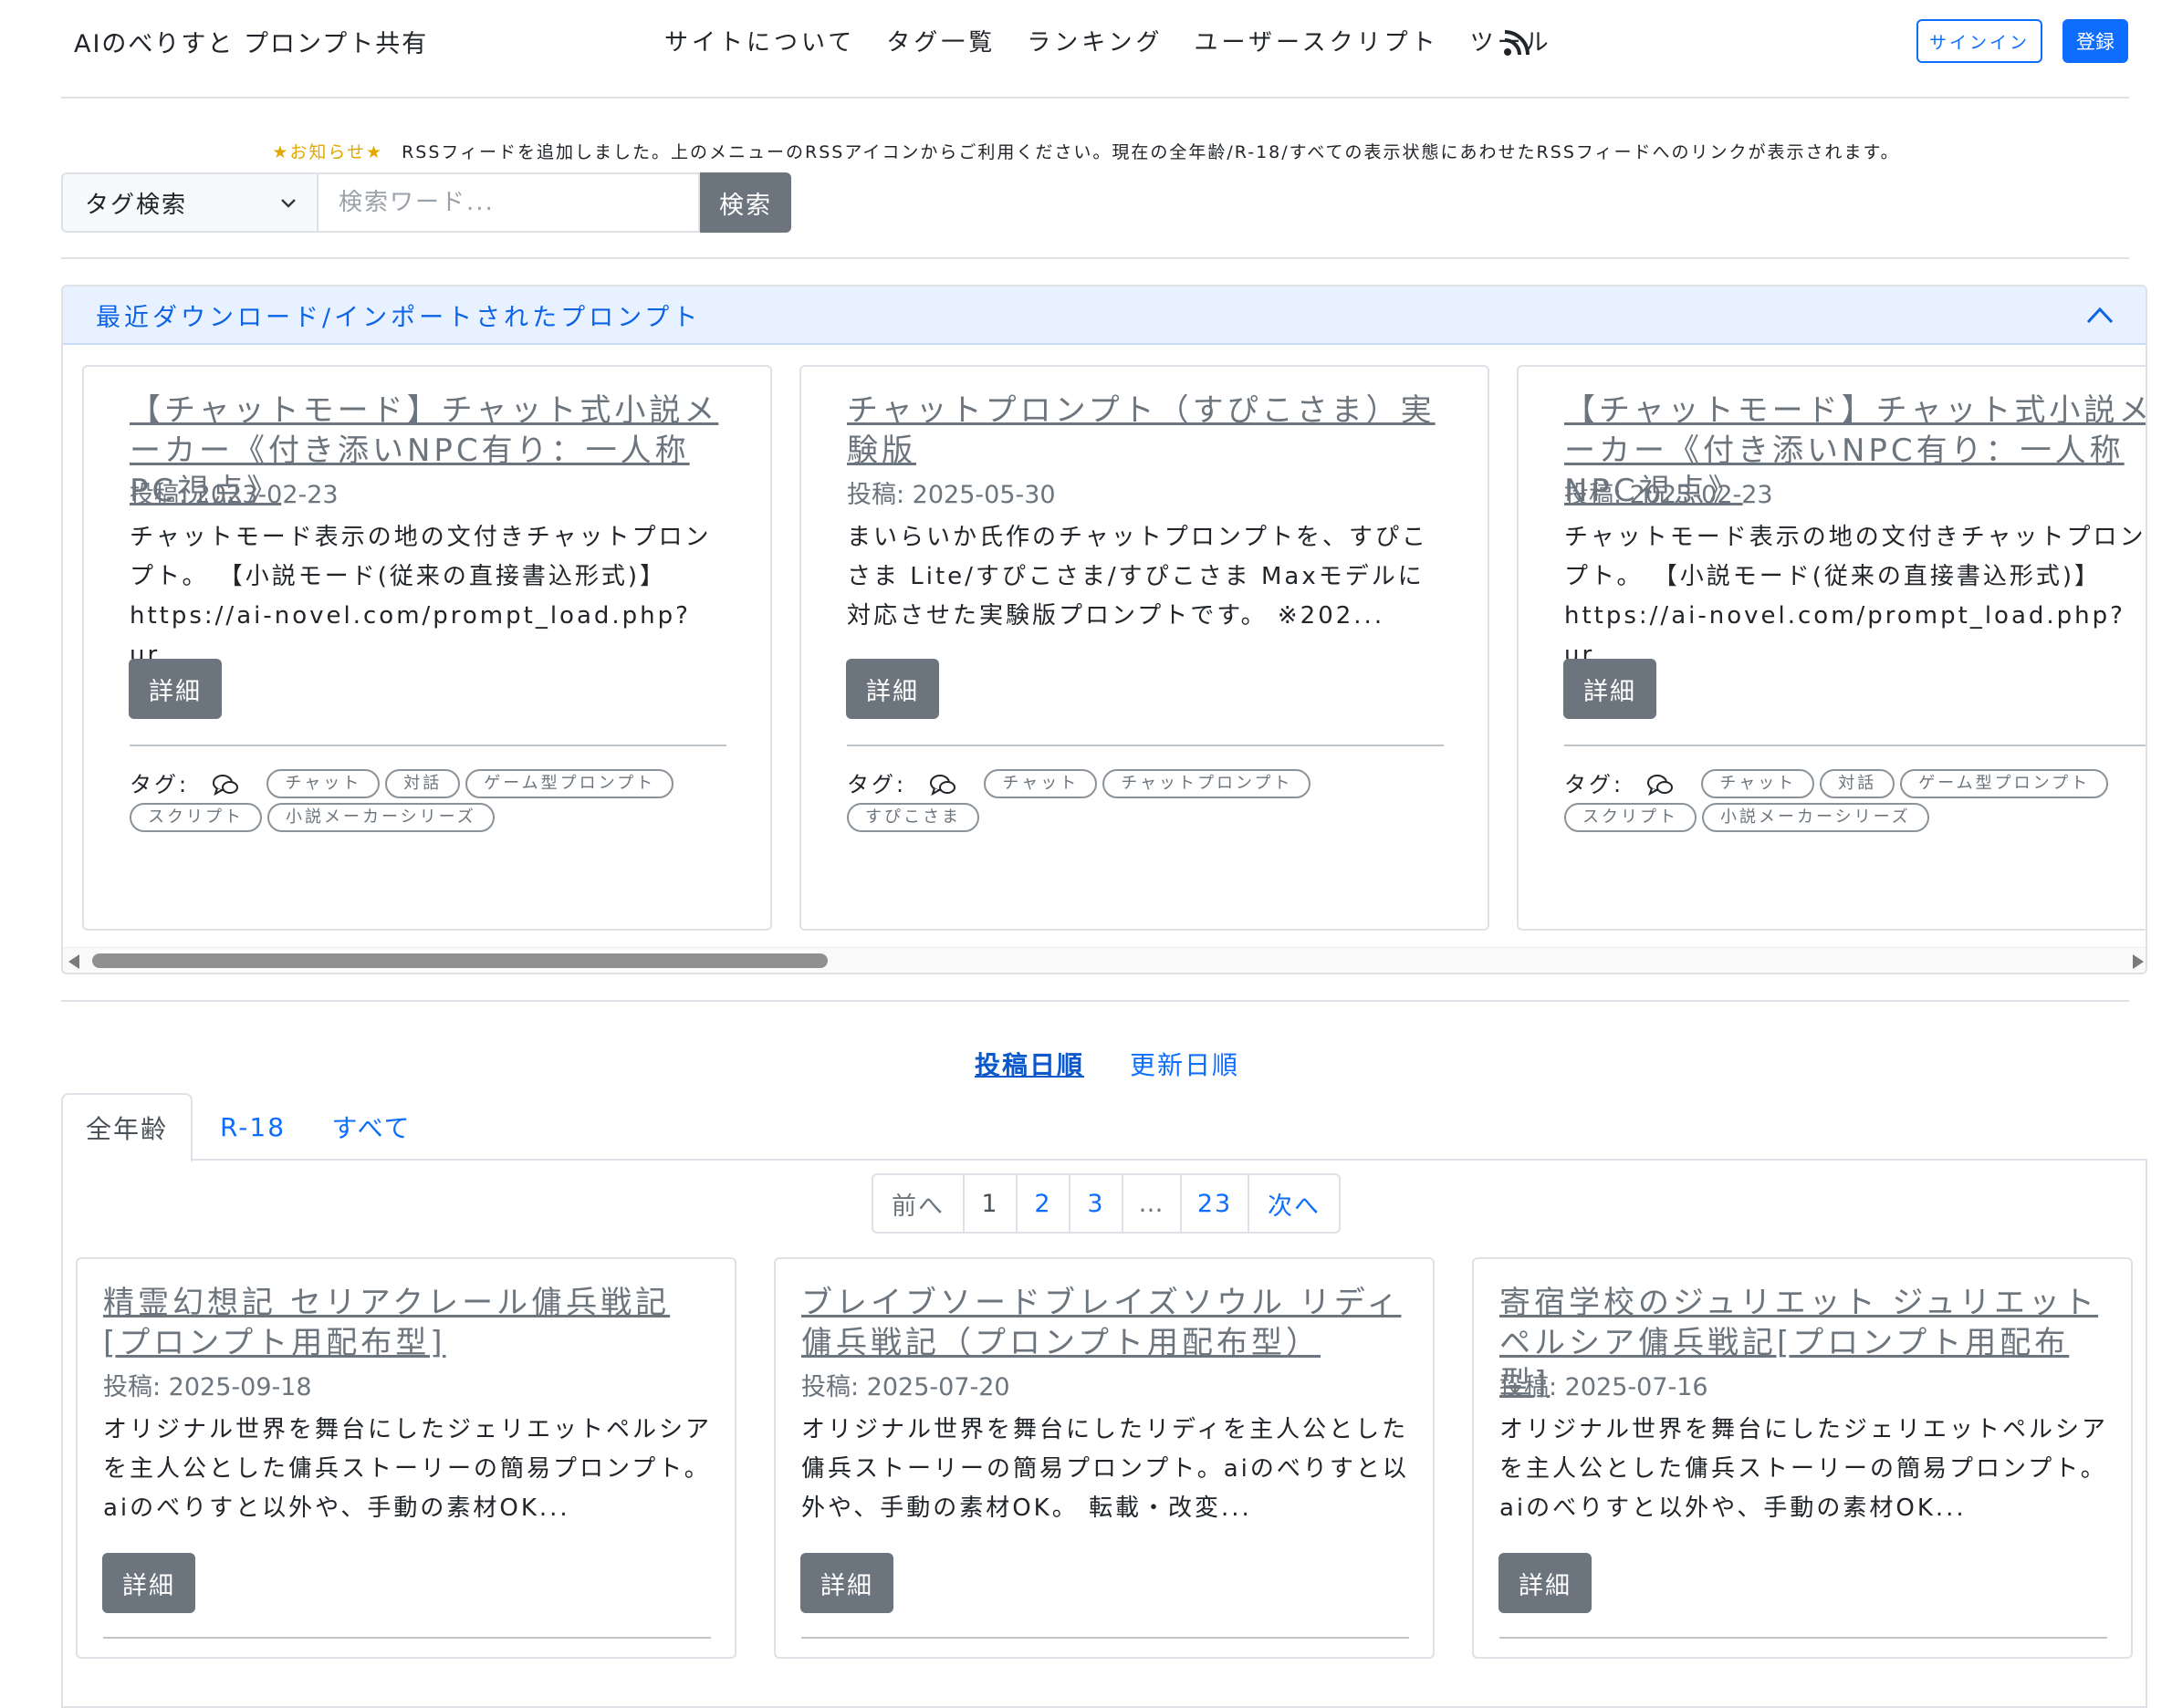  What do you see at coordinates (1095, 1001) in the screenshot?
I see `accordion-divider` at bounding box center [1095, 1001].